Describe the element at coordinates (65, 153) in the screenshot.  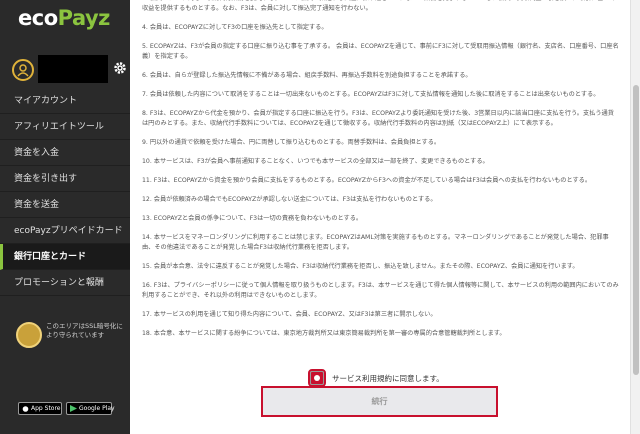
I see `sidebar-item-deposit: 資金を入金` at that location.